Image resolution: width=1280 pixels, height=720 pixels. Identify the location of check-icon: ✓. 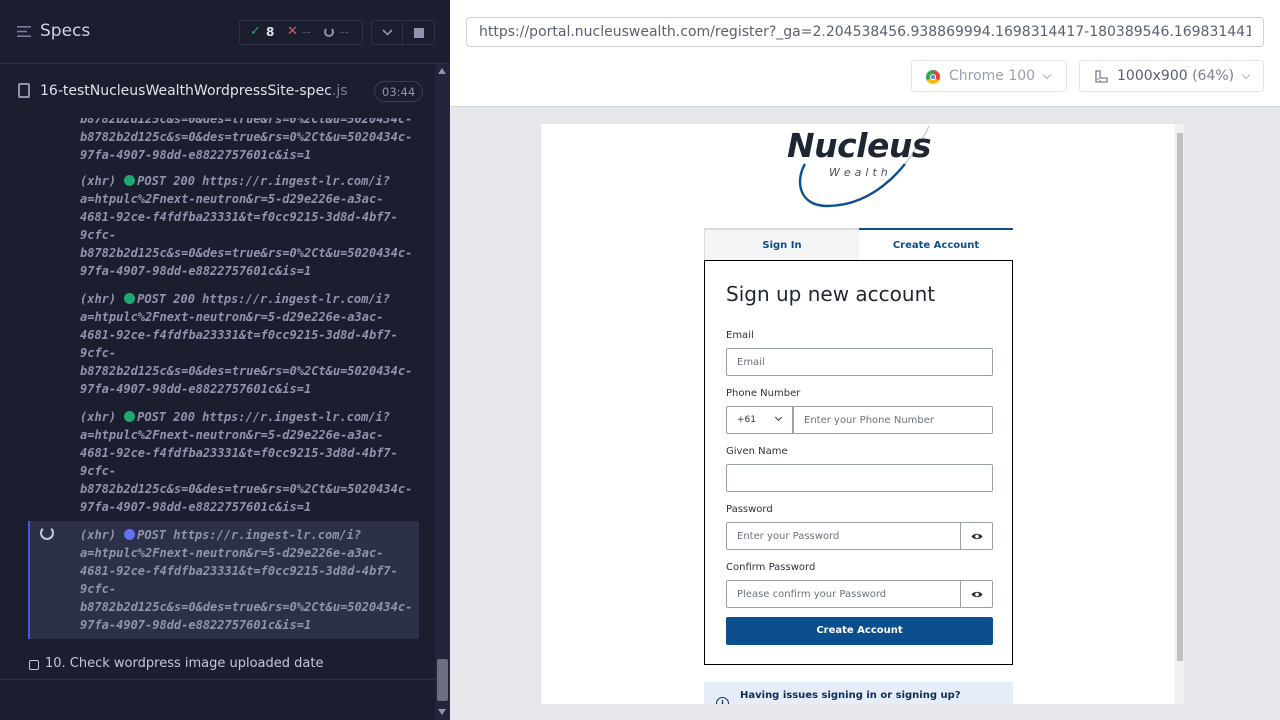
(255, 31).